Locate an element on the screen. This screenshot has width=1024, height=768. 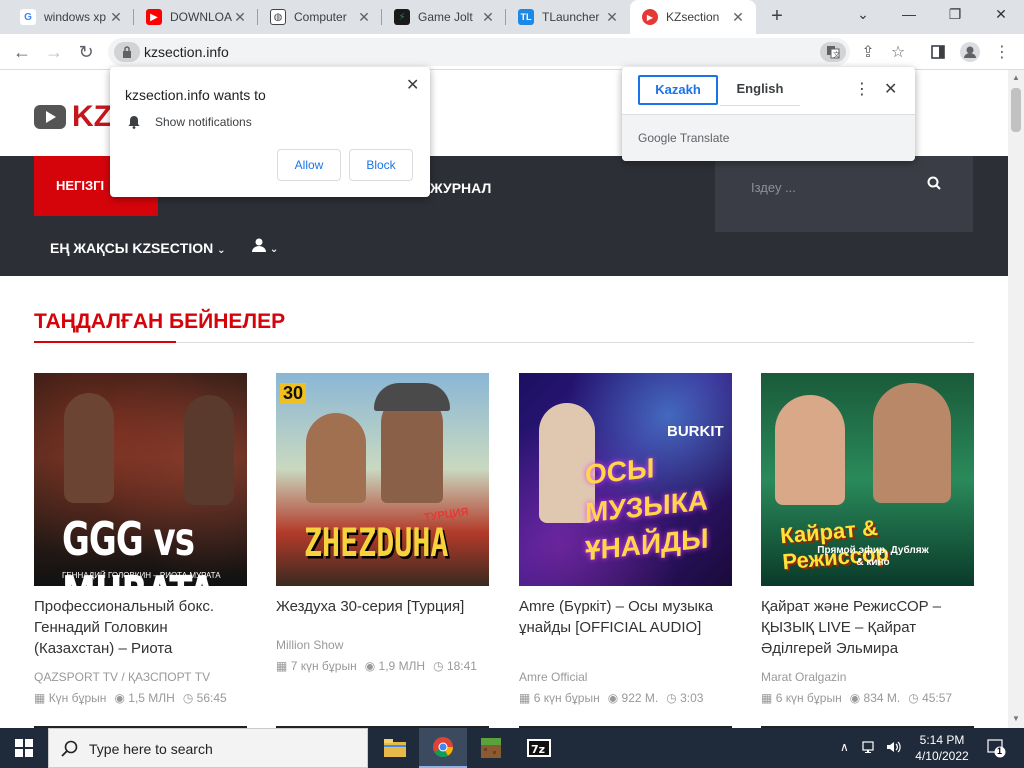
bookmark-star-icon: ☆ is located at coordinates (898, 52).